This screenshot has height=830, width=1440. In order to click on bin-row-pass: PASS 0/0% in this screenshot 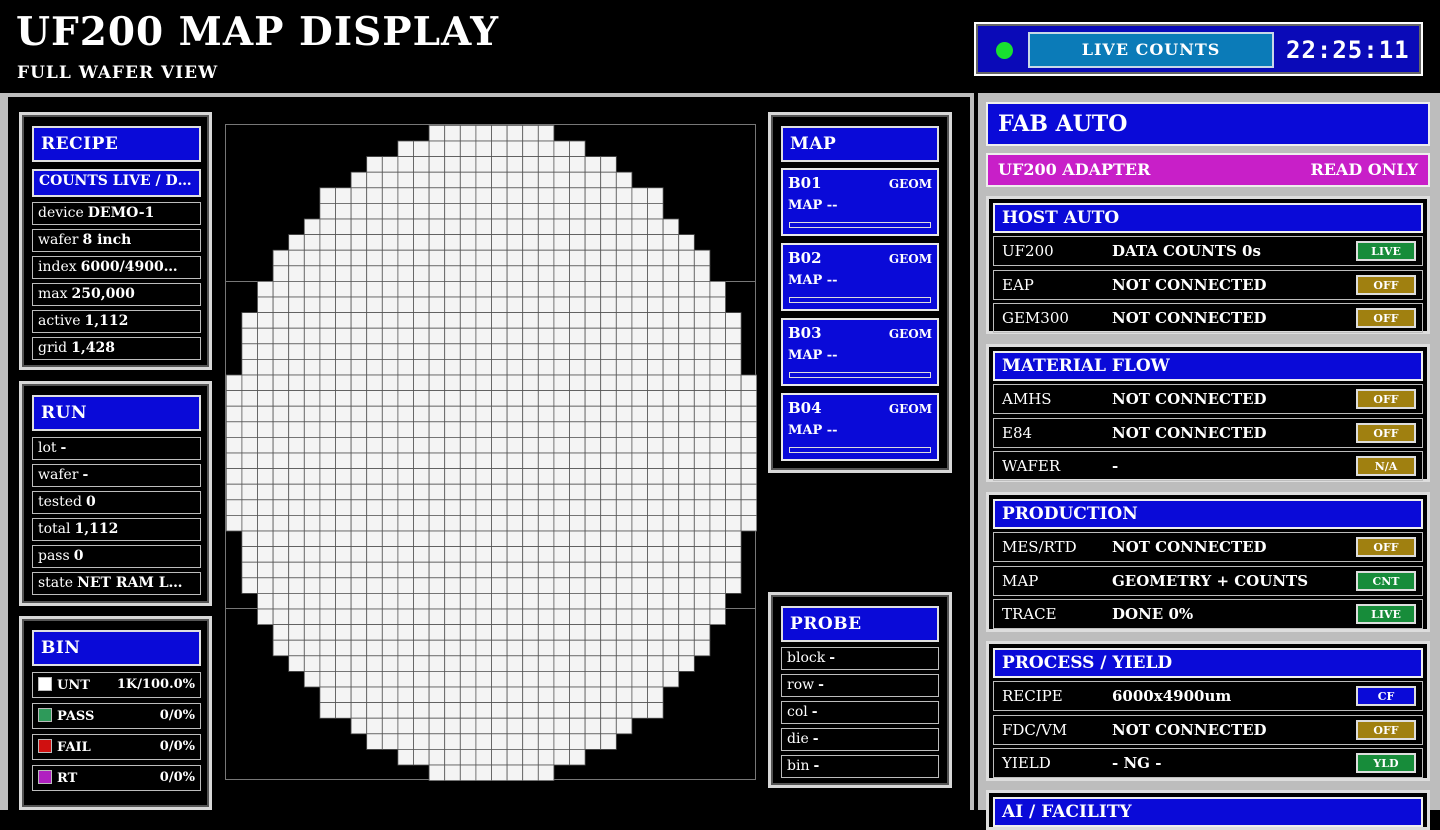, I will do `click(116, 716)`.